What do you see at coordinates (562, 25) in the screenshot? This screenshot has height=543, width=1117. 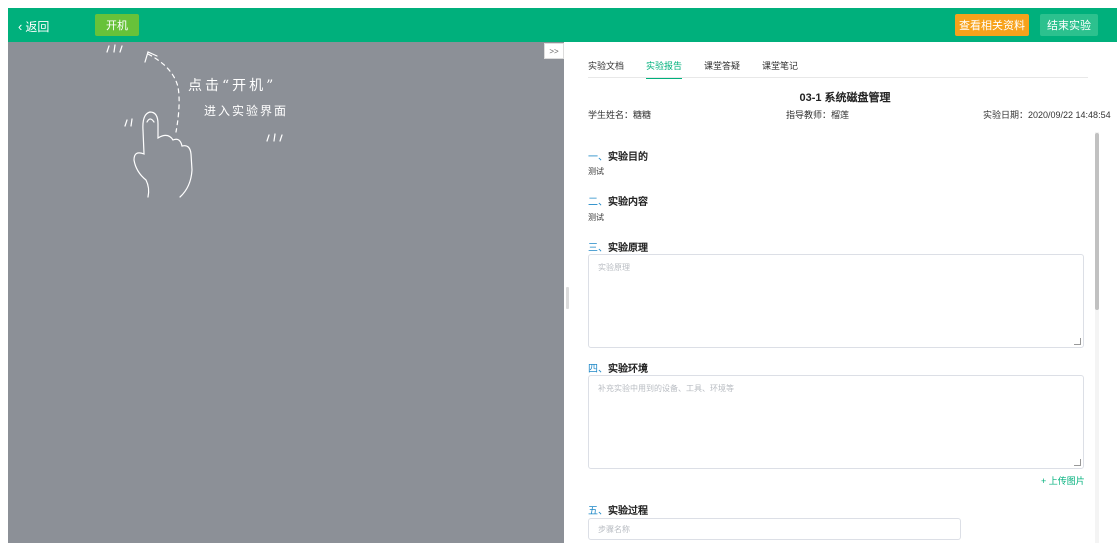 I see `top-bar: ‹ 返回 开机 查看相关资料 结束实验` at bounding box center [562, 25].